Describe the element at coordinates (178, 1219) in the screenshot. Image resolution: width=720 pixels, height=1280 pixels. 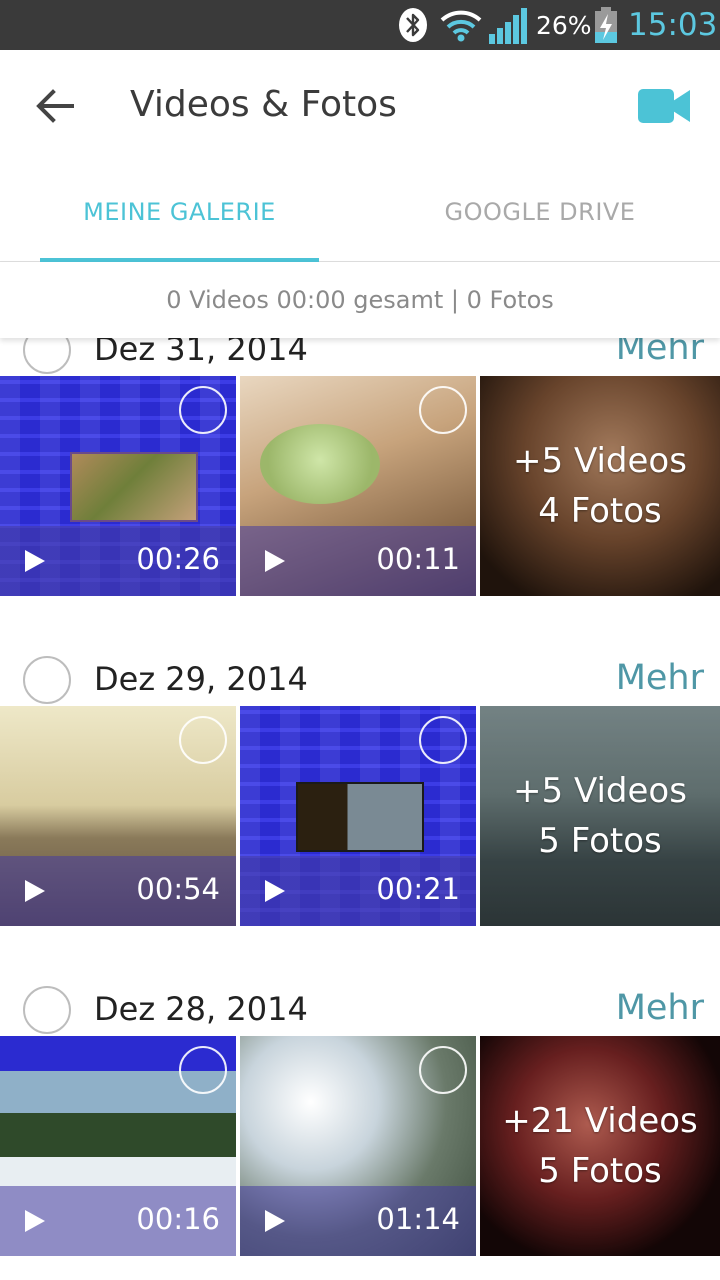
I see `video-duration: 00:16` at that location.